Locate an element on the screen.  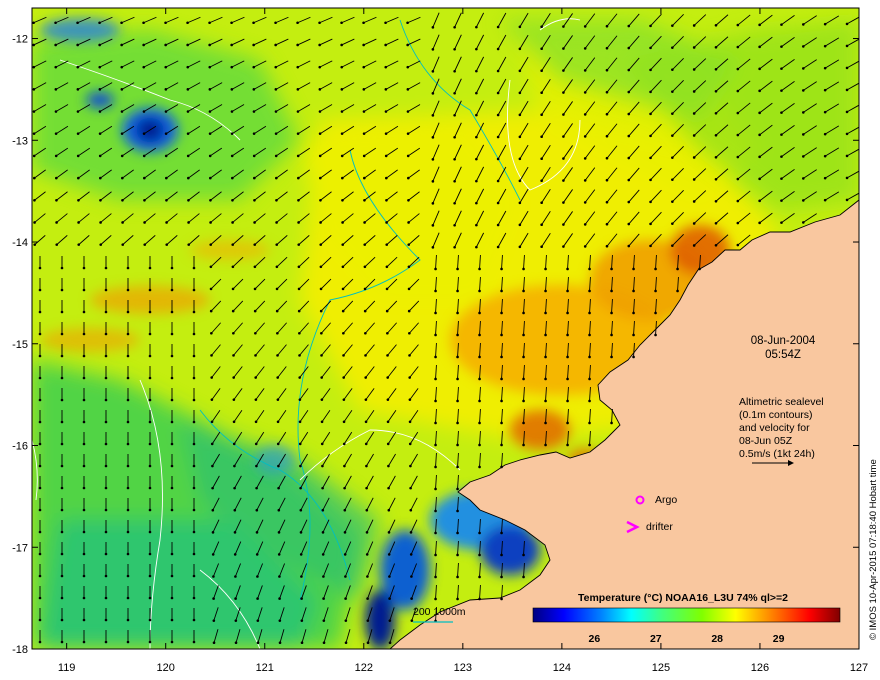
colorbar-tick-label: 28 is located at coordinates (717, 639).